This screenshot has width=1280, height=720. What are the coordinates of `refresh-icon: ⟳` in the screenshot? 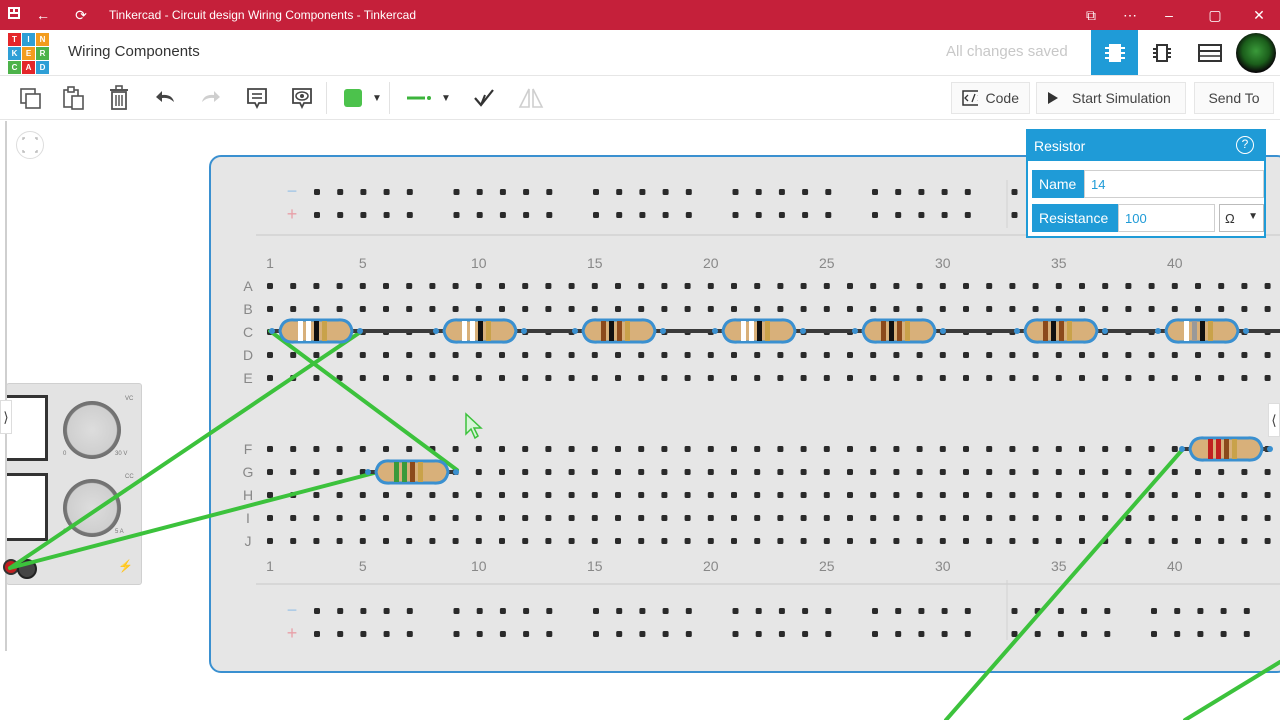 It's located at (81, 15).